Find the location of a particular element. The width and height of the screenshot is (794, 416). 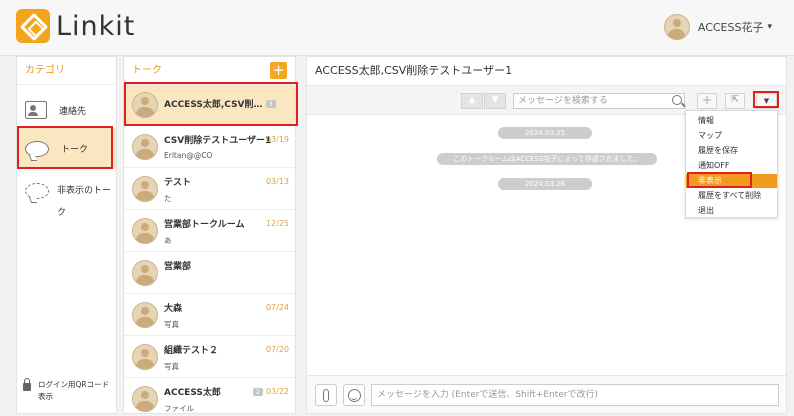

message-composer: メッセージを入力 (Enterで送信、Shift+Enterで改行) is located at coordinates (546, 394).